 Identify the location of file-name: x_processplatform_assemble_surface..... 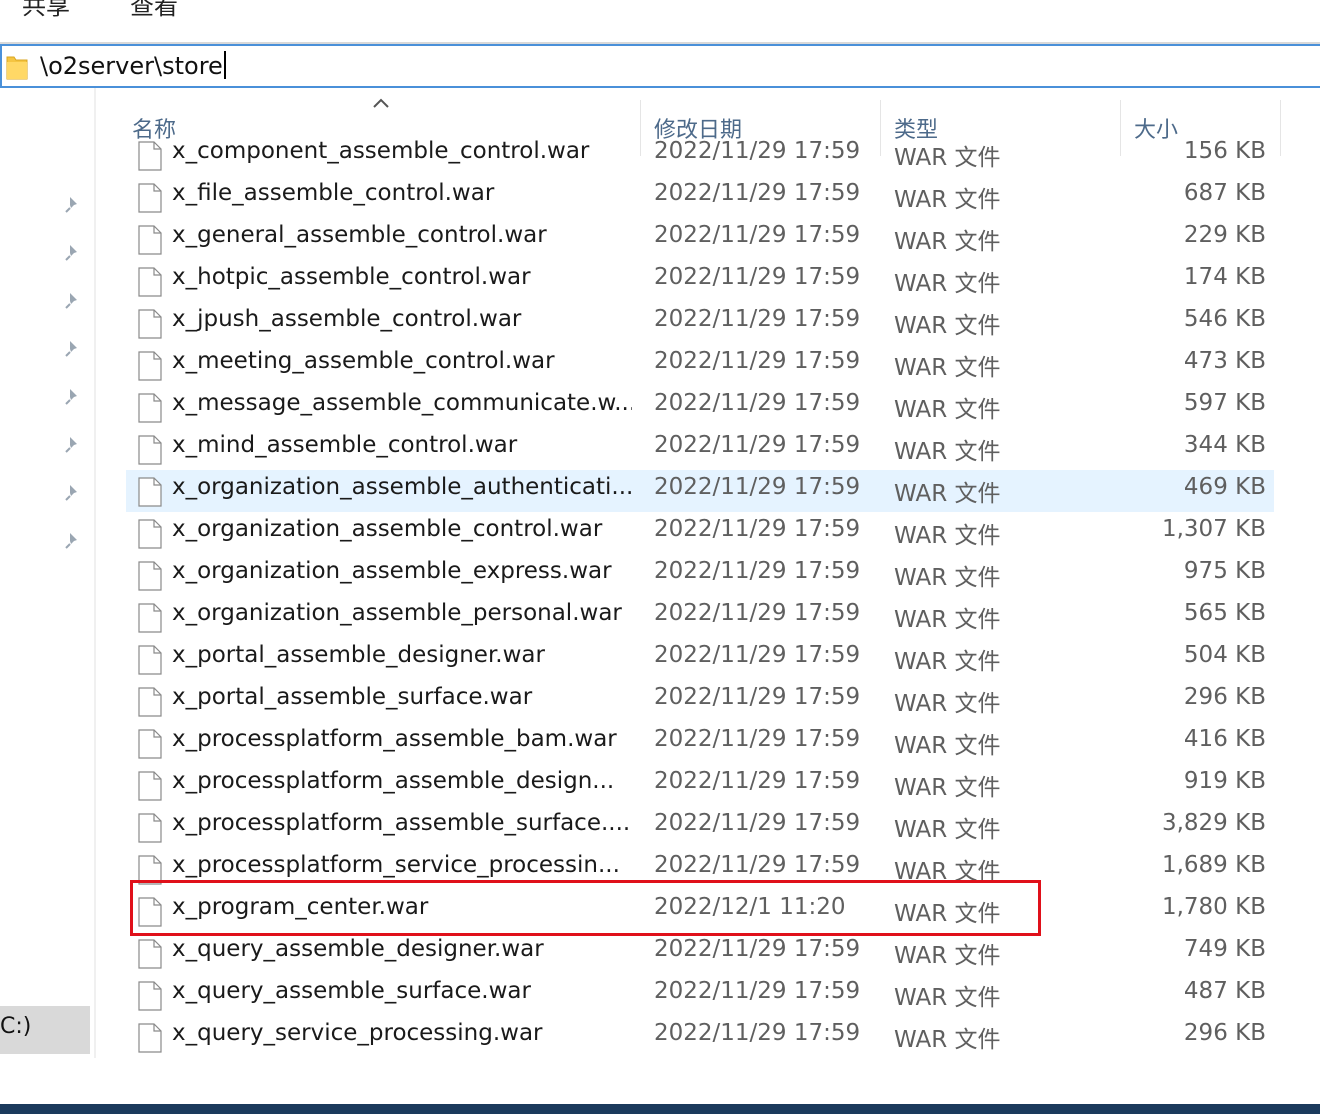
(401, 823).